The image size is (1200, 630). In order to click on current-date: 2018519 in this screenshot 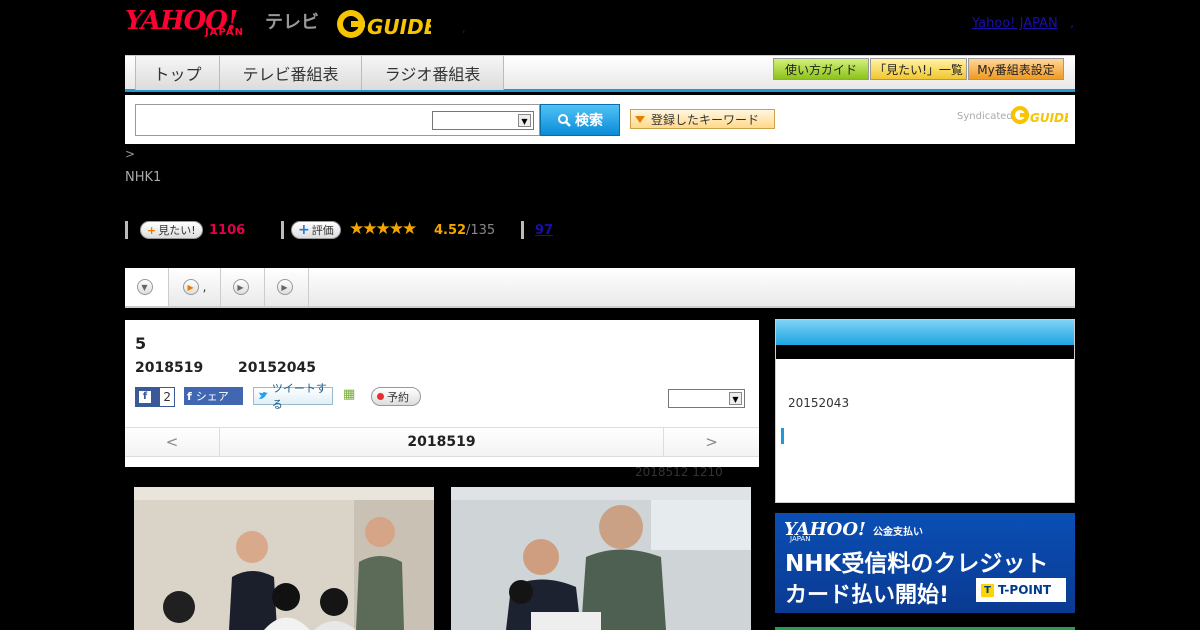, I will do `click(441, 442)`.